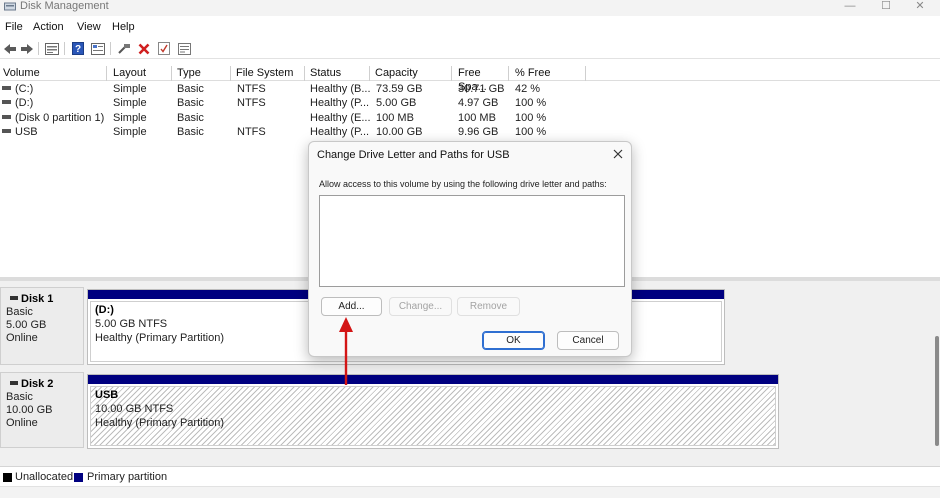 This screenshot has height=498, width=940. Describe the element at coordinates (37, 384) in the screenshot. I see `disk-name-text: Disk 2` at that location.